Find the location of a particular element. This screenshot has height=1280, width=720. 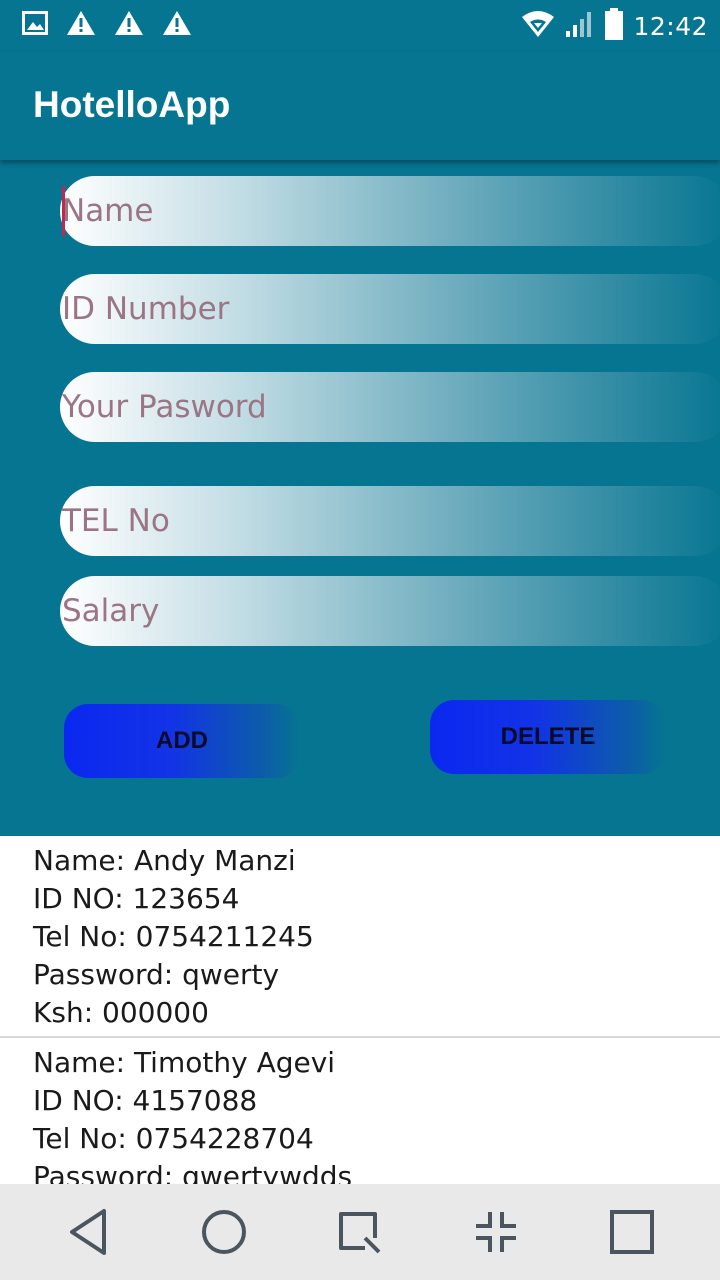

notification-icons is located at coordinates (107, 25).